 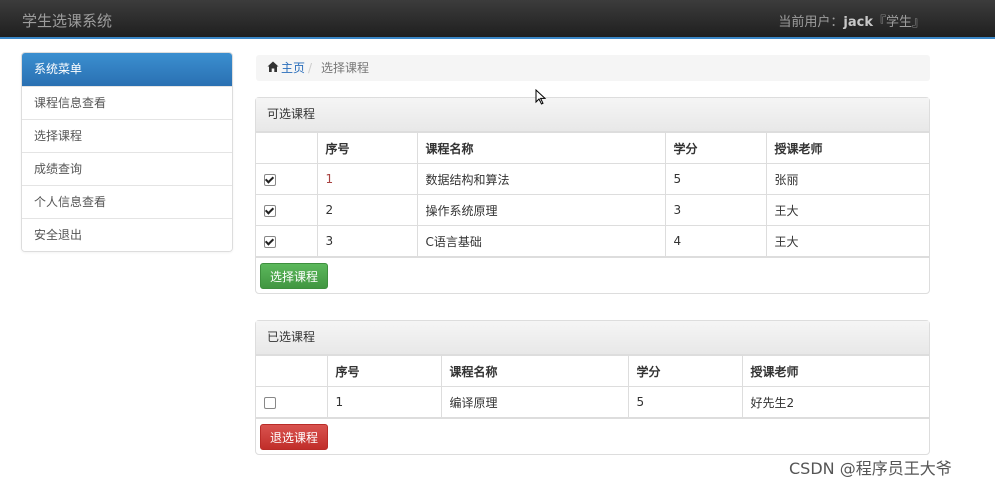 I want to click on watermark: CSDN @程序员王大爷, so click(x=870, y=468).